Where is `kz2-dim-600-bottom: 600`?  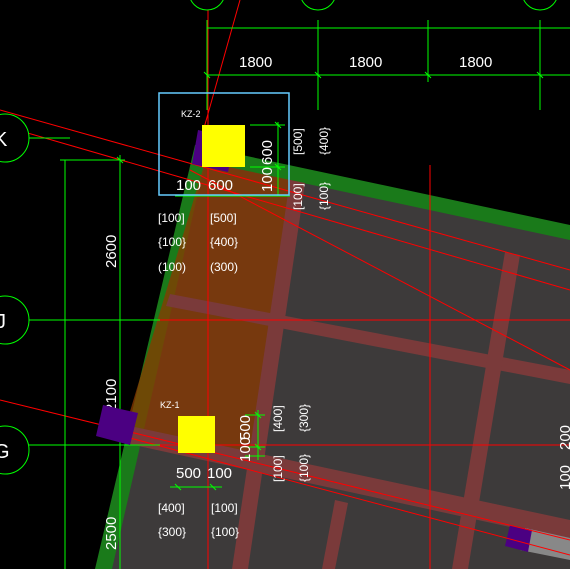 kz2-dim-600-bottom: 600 is located at coordinates (220, 185).